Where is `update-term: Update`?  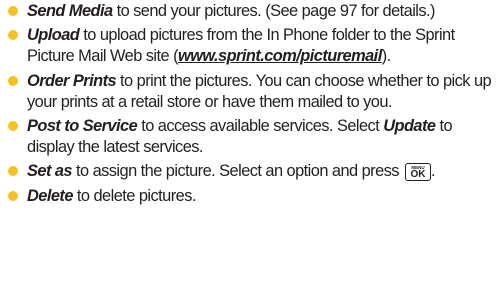 update-term: Update is located at coordinates (409, 126).